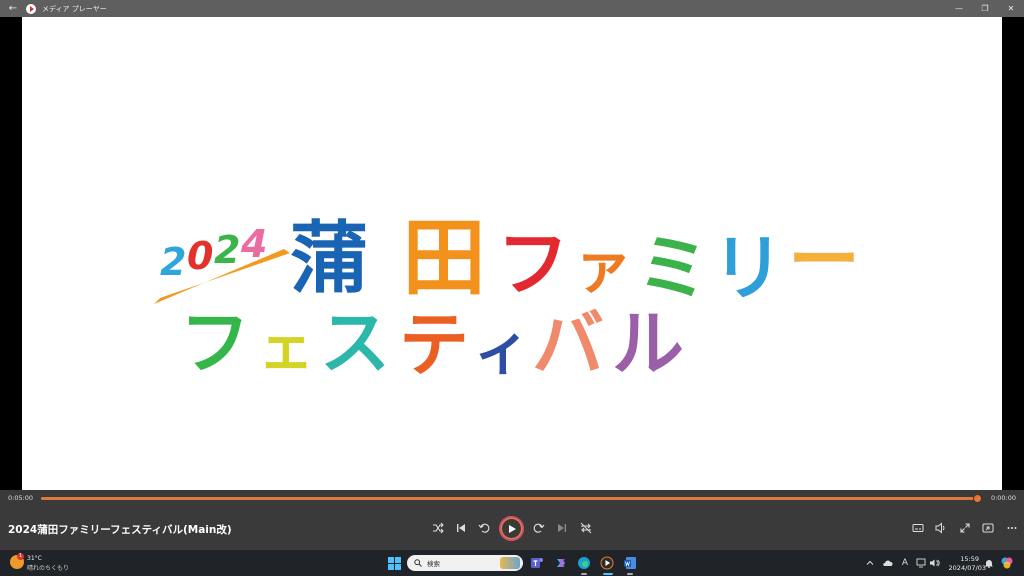  Describe the element at coordinates (434, 345) in the screenshot. I see `logo-kana-line2: テ` at that location.